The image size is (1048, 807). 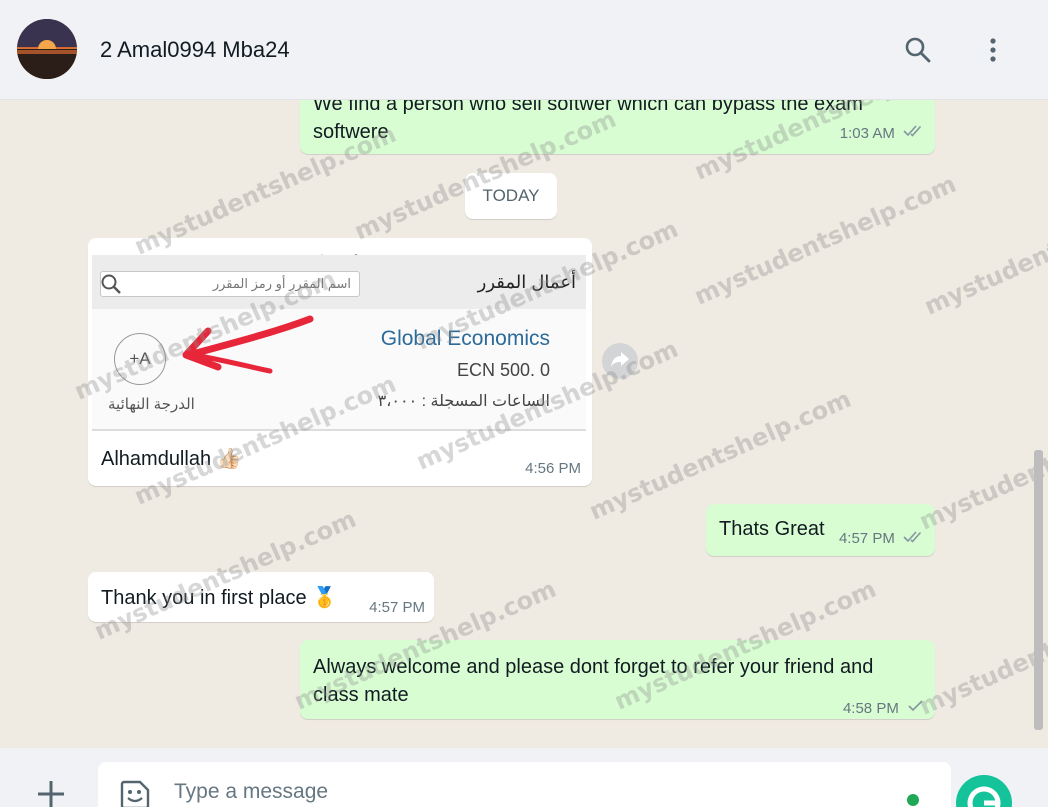 What do you see at coordinates (918, 50) in the screenshot?
I see `search-icon` at bounding box center [918, 50].